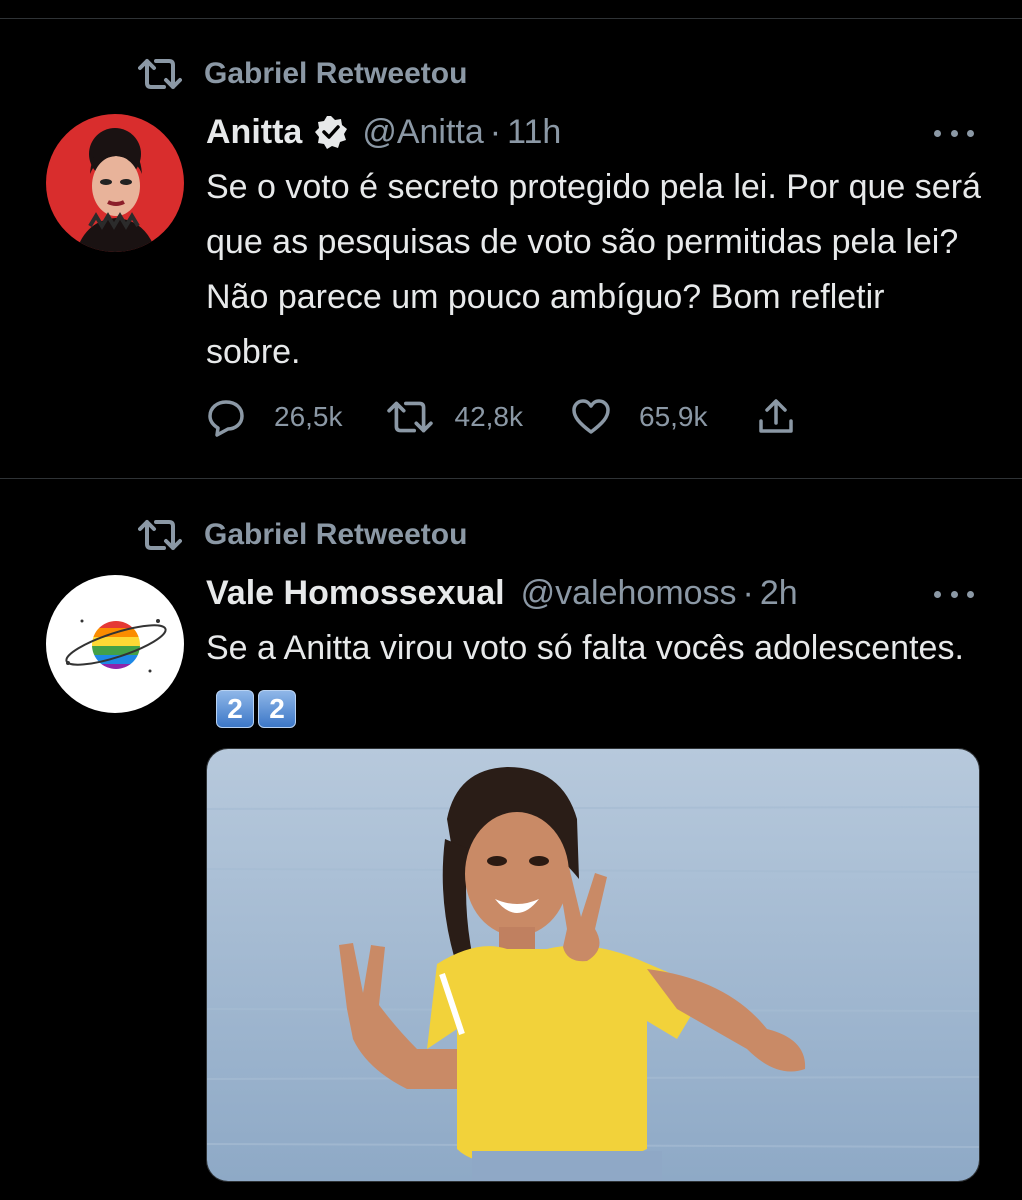 This screenshot has width=1022, height=1200. Describe the element at coordinates (594, 132) in the screenshot. I see `tweet-header: Anitta @Anitta · 11h` at that location.